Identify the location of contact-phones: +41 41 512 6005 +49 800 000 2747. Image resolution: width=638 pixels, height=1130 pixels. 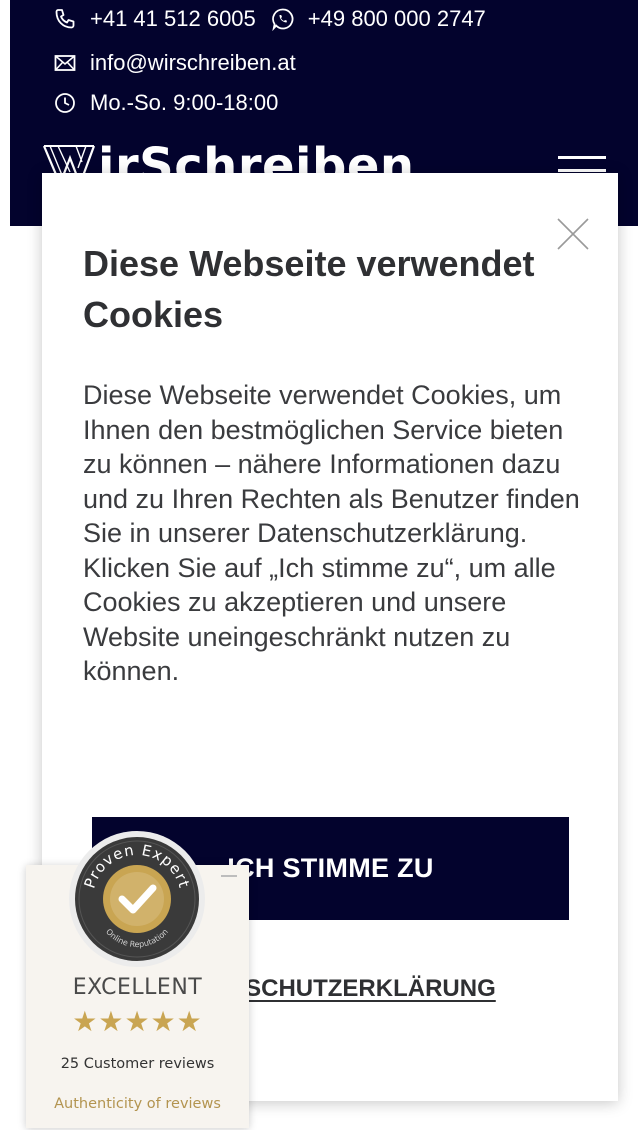
(269, 19).